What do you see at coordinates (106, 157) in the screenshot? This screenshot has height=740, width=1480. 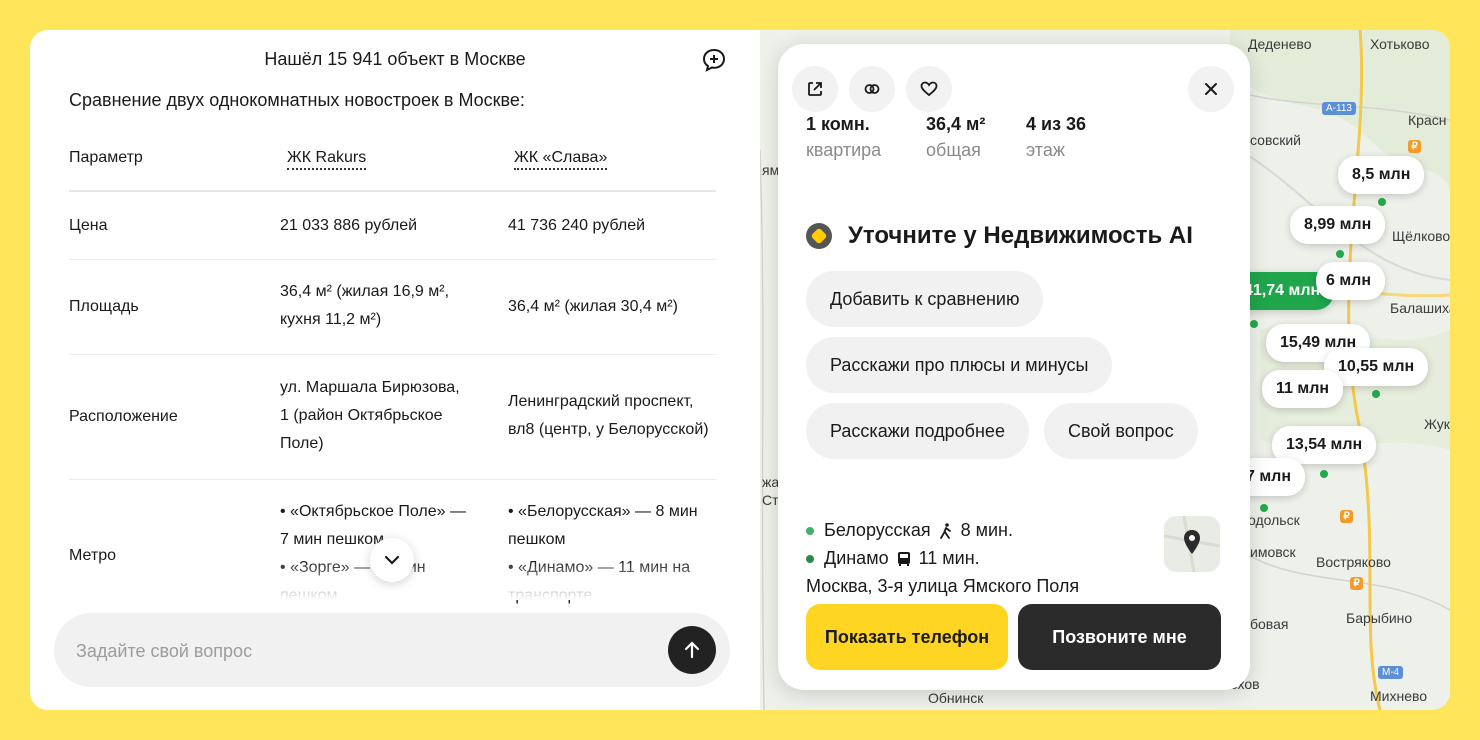 I see `header-param: Параметр` at bounding box center [106, 157].